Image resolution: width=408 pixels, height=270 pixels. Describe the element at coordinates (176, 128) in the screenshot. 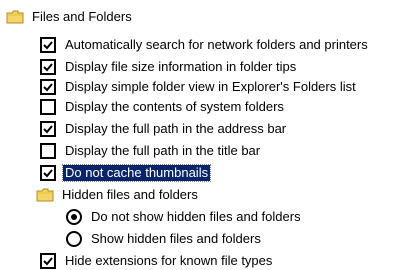

I see `option-label: Display the full path in the address bar` at that location.